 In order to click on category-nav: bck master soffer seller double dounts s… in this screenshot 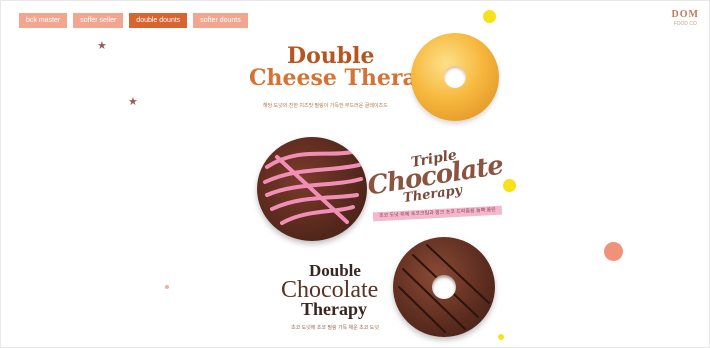, I will do `click(133, 20)`.